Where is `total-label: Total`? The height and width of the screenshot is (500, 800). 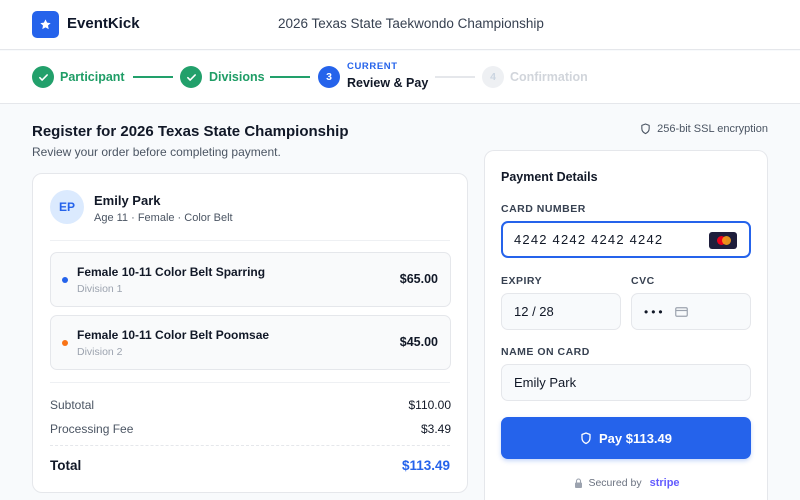 total-label: Total is located at coordinates (66, 465).